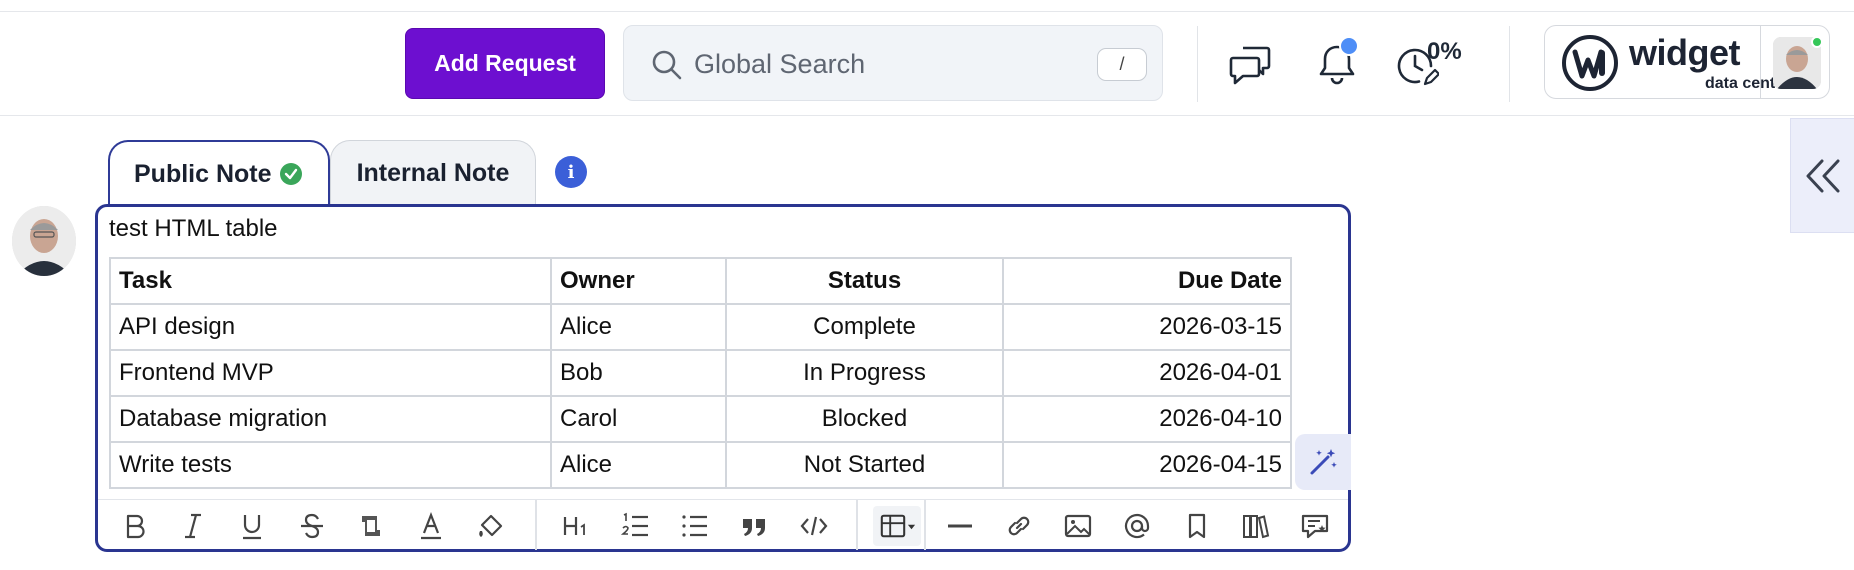 The image size is (1854, 570). I want to click on add-request-button: Add Request, so click(505, 63).